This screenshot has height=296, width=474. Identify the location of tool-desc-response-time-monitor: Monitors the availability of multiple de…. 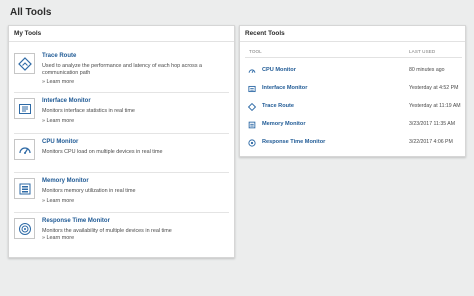
(107, 231).